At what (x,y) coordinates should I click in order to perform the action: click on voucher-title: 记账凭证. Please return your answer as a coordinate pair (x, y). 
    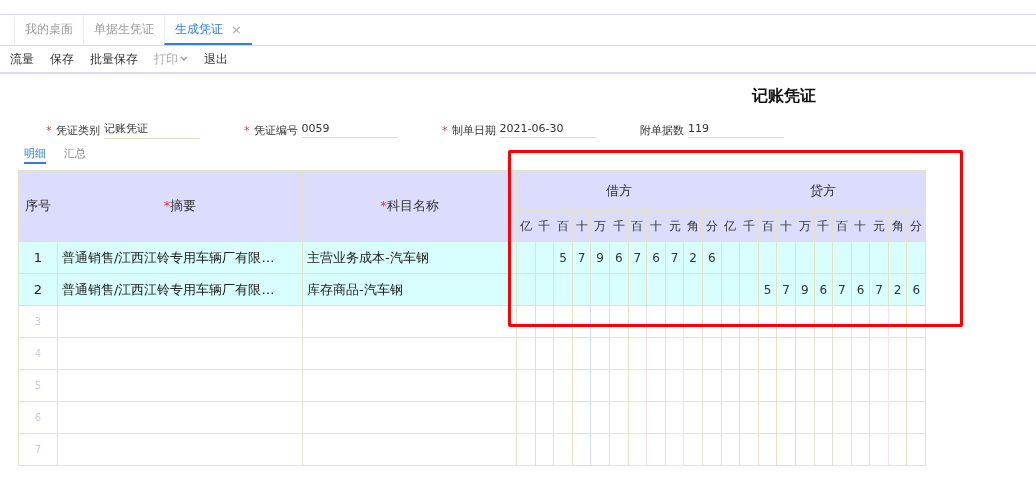
    Looking at the image, I should click on (783, 96).